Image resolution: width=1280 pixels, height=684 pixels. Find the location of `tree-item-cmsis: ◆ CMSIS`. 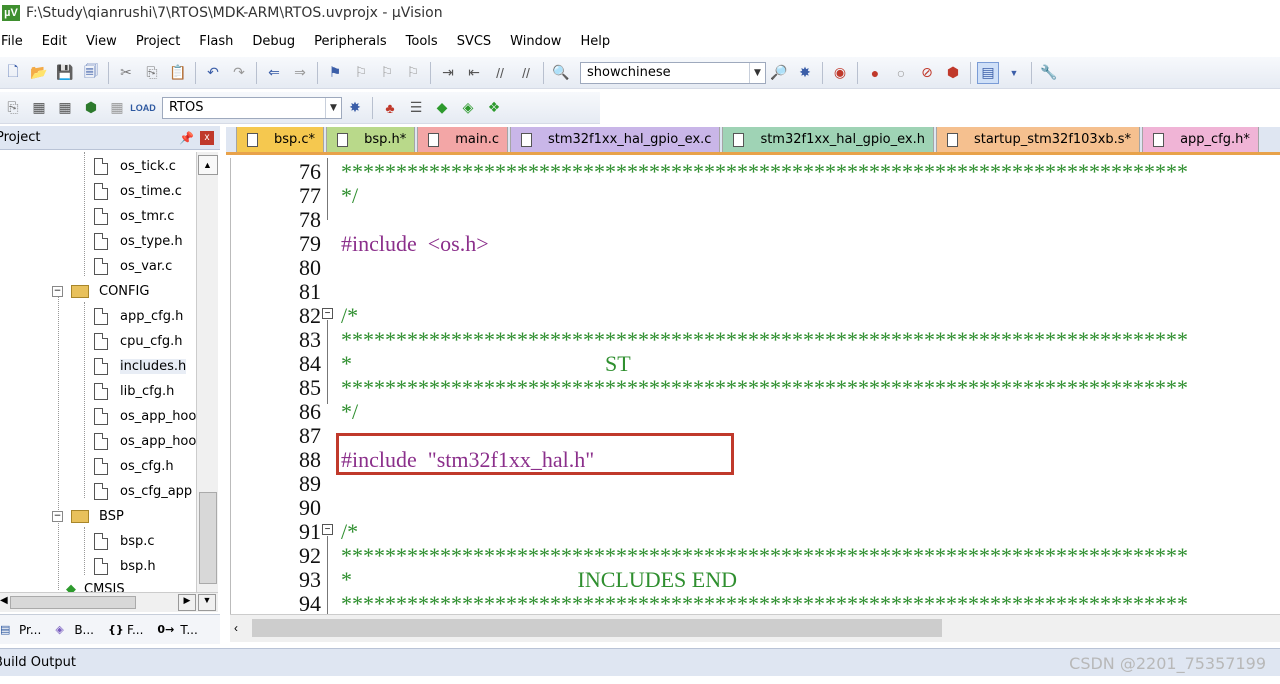

tree-item-cmsis: ◆ CMSIS is located at coordinates (95, 585).